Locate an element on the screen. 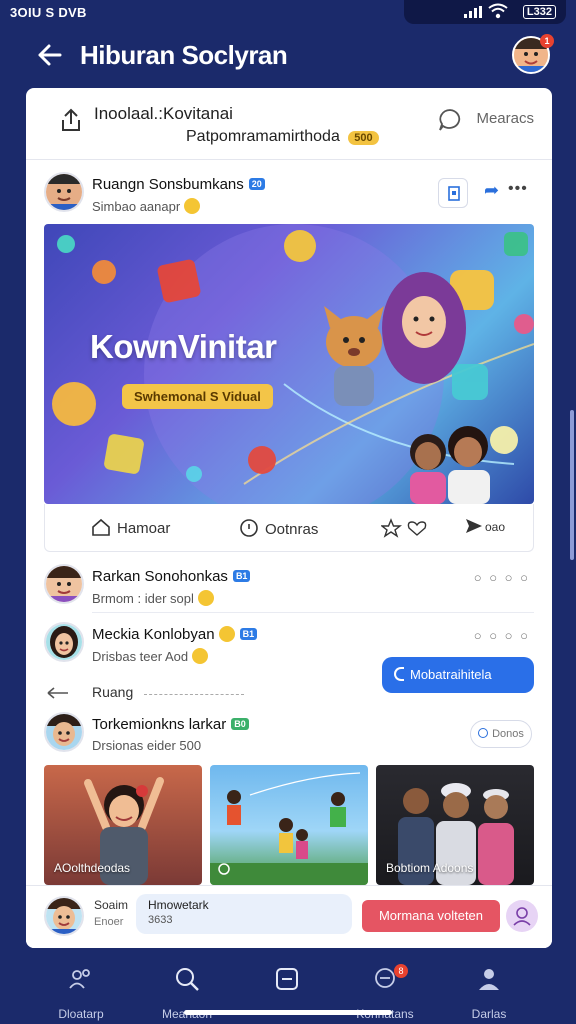 The width and height of the screenshot is (576, 1024). comment-label: Ootnras is located at coordinates (292, 529).